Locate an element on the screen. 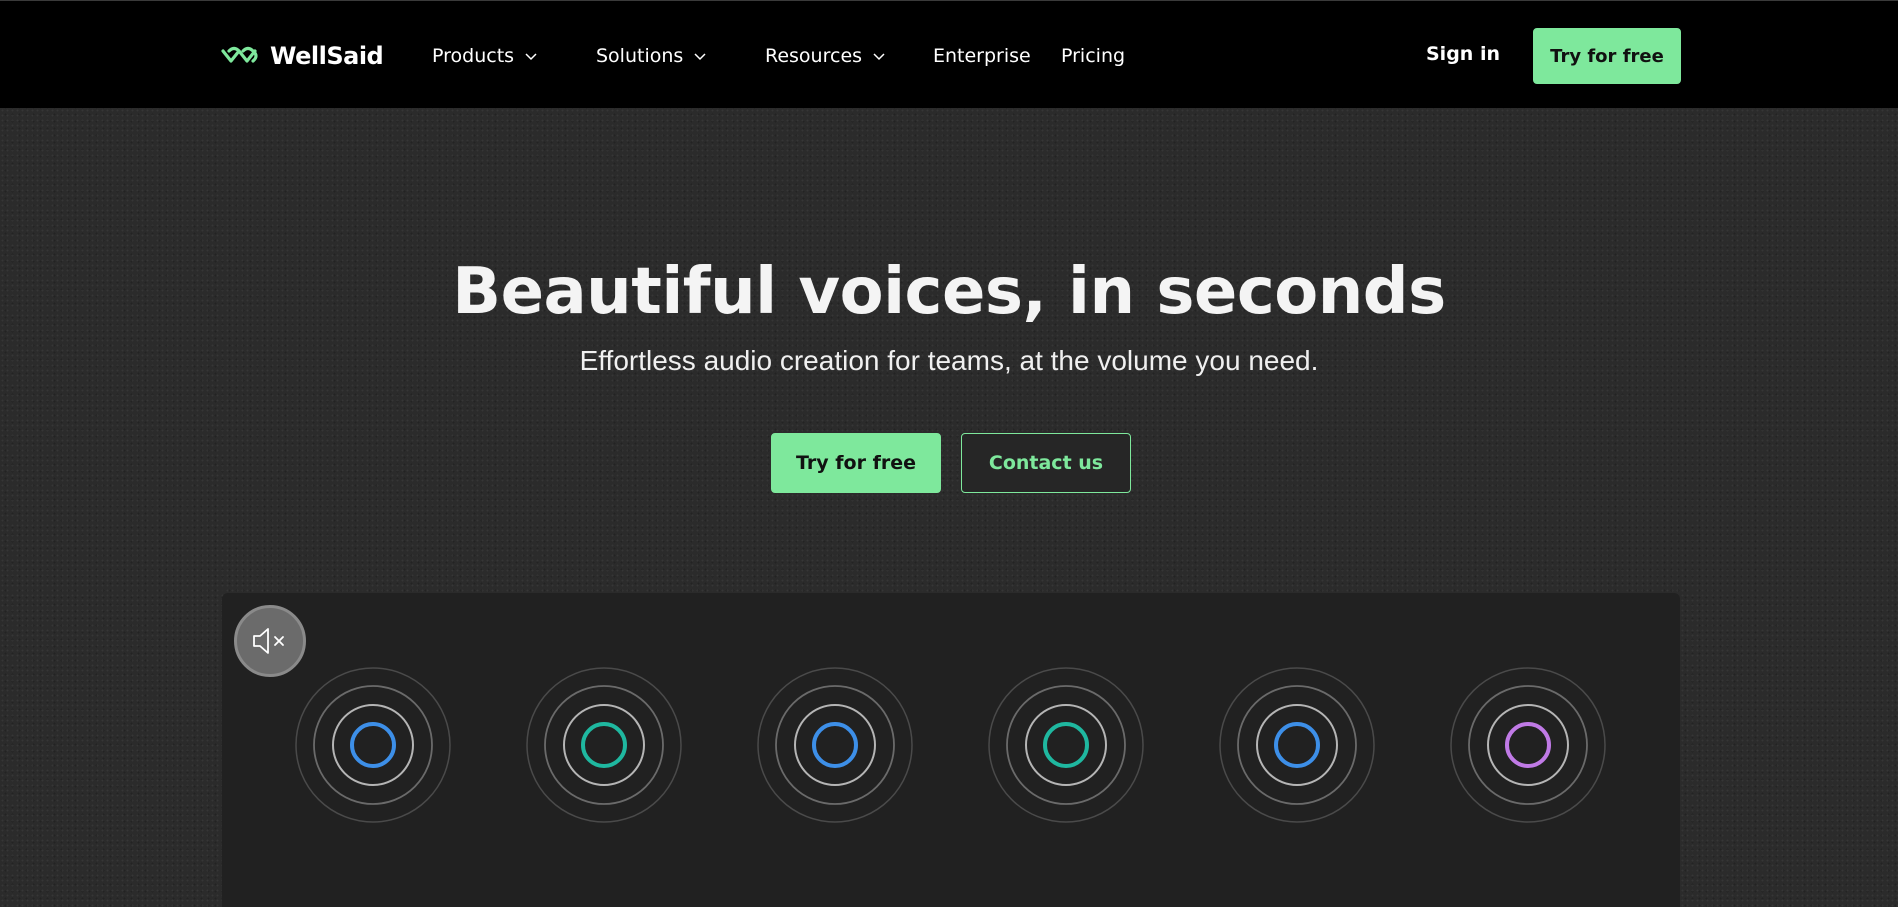 The height and width of the screenshot is (907, 1898). nav-resources: Resources is located at coordinates (825, 56).